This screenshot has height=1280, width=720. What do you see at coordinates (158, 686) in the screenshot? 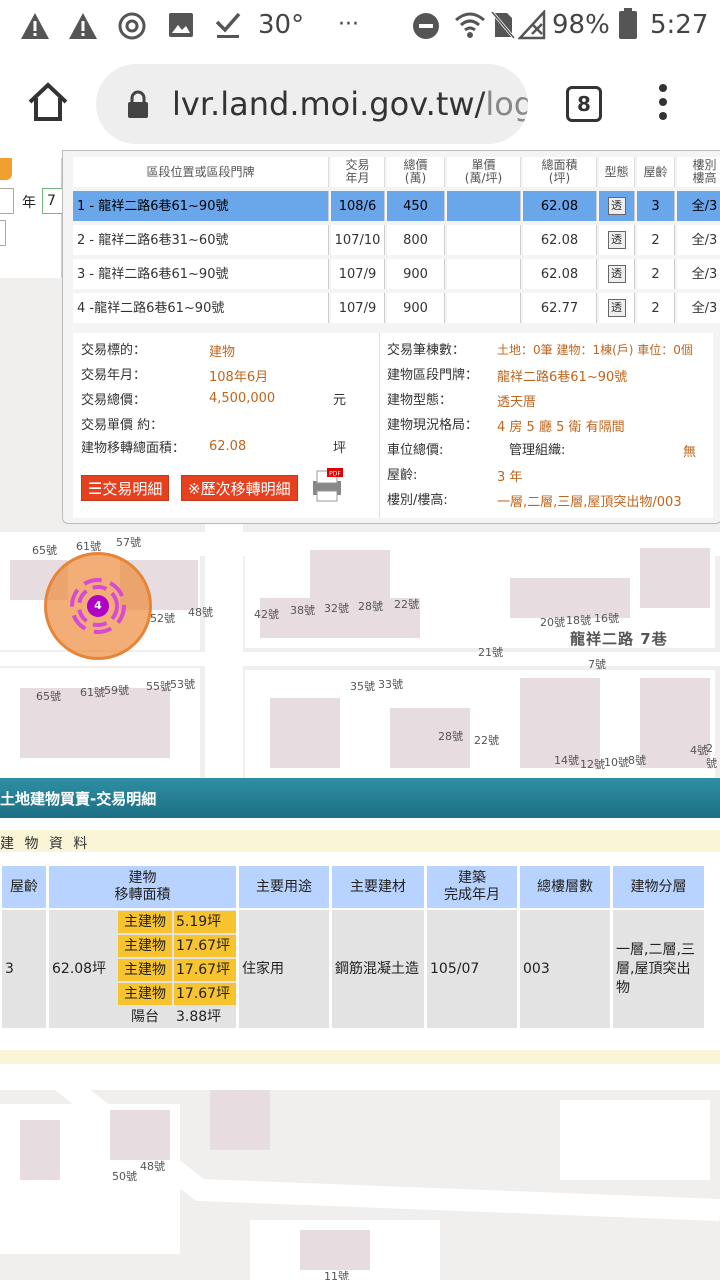
I see `house-number: 55號` at bounding box center [158, 686].